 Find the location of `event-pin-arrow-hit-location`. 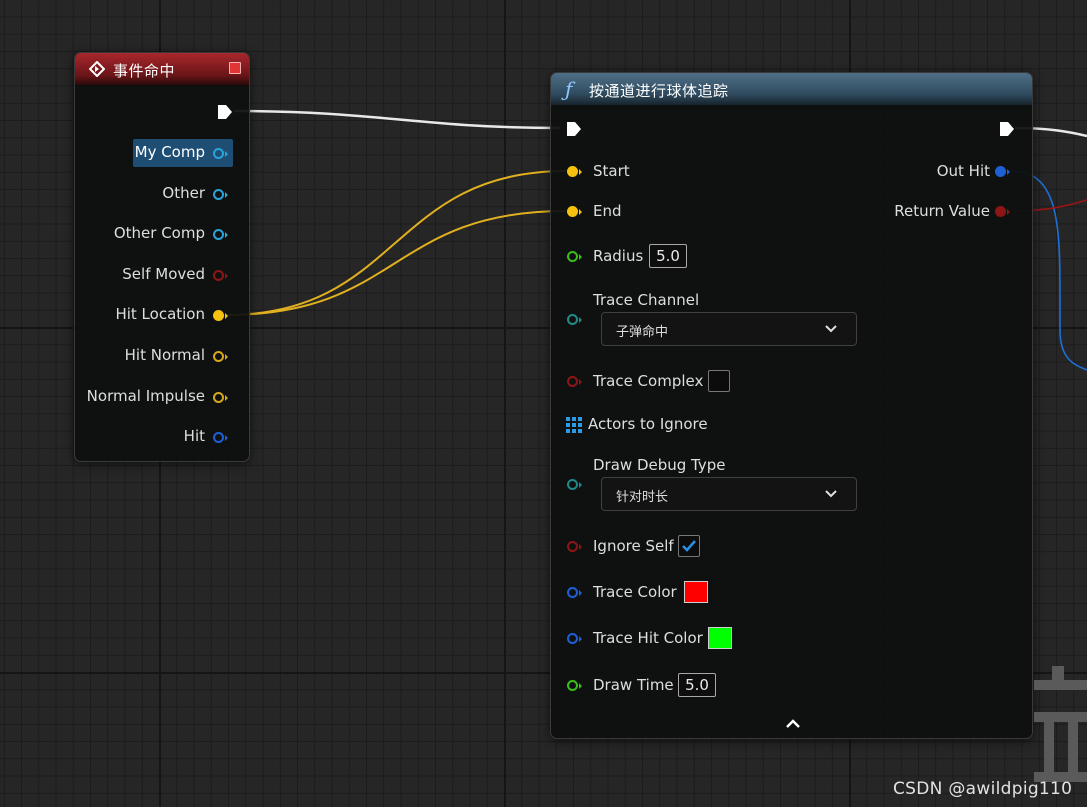

event-pin-arrow-hit-location is located at coordinates (226, 316).